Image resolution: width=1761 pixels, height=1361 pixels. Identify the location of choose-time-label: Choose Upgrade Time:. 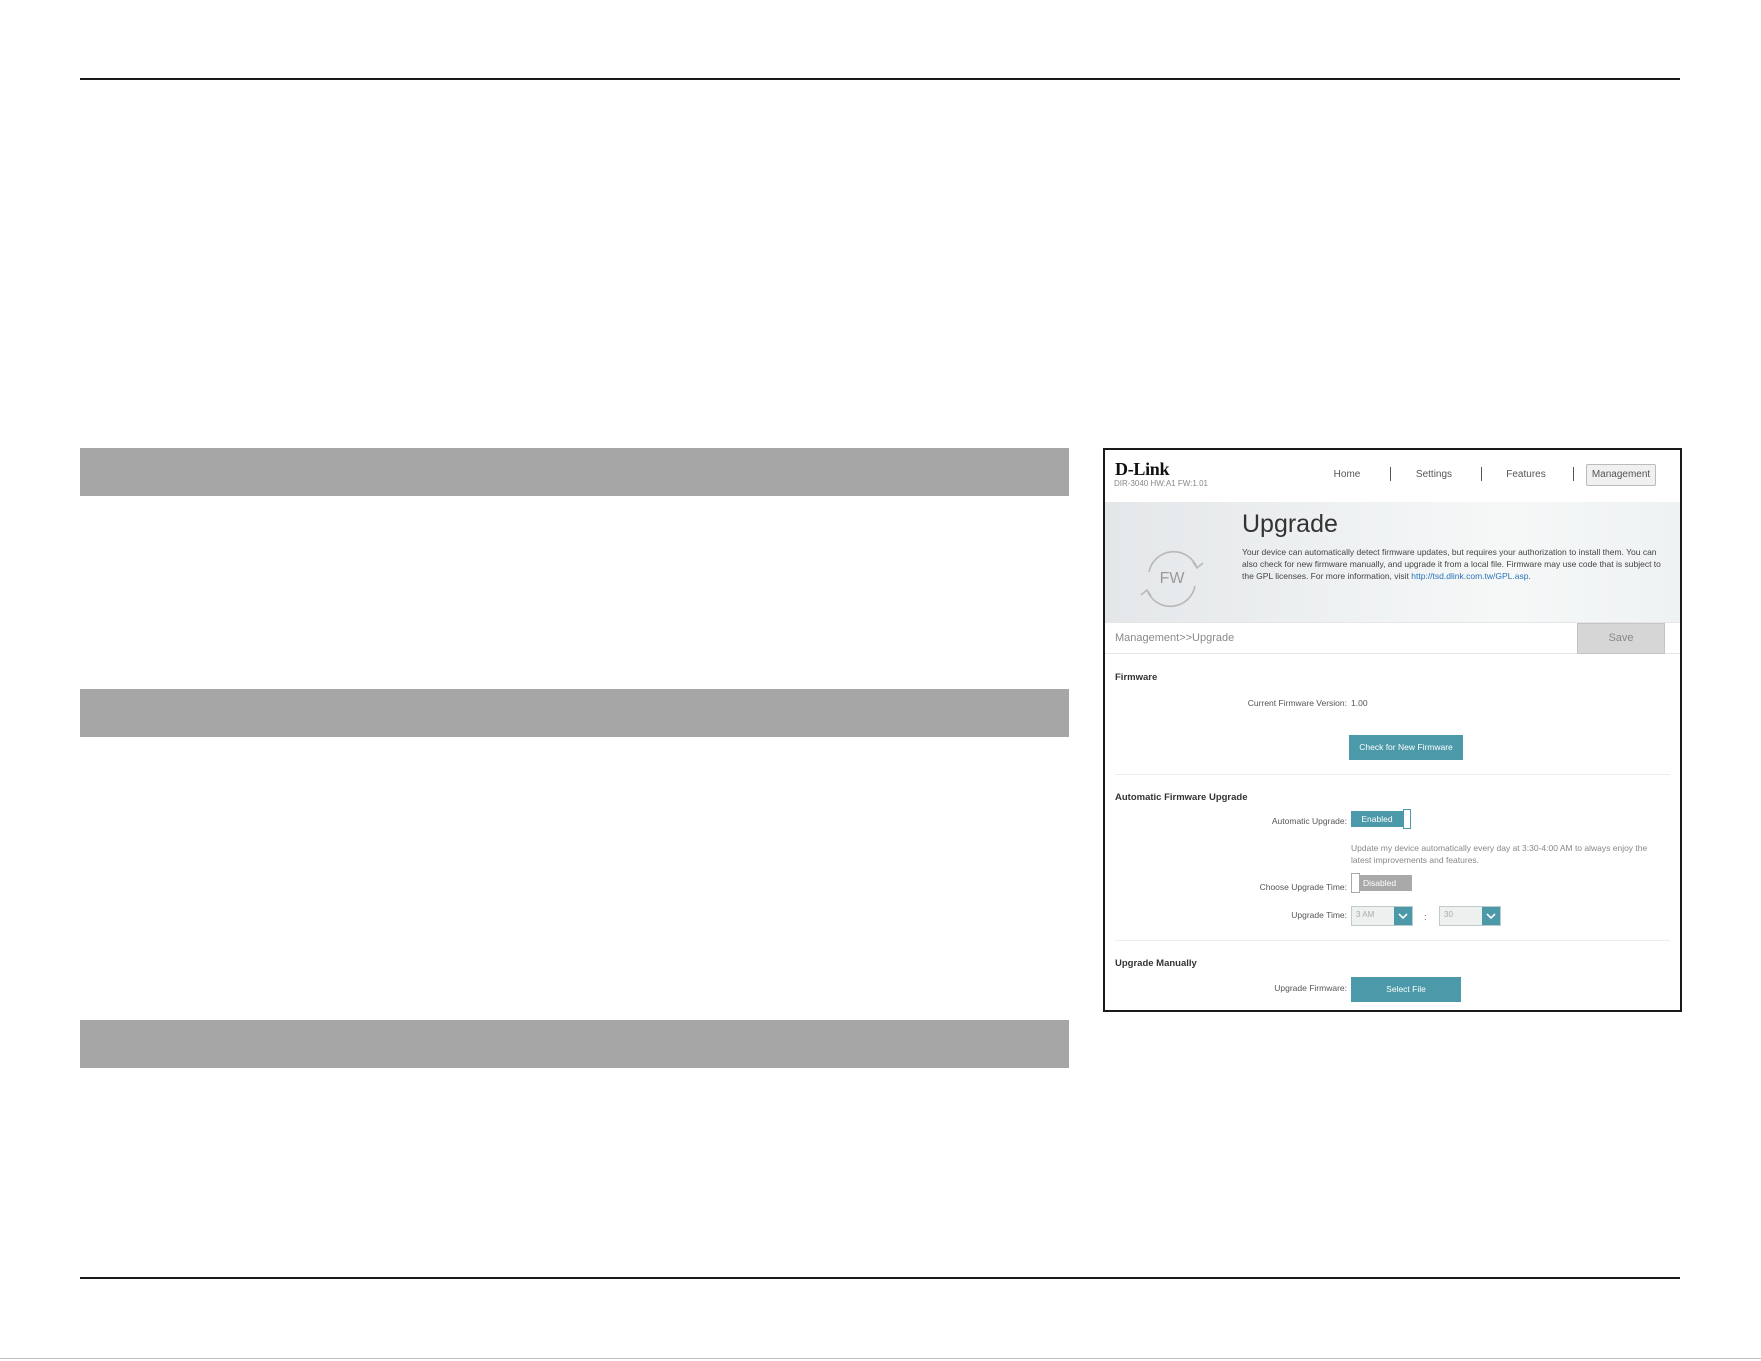
(1303, 887).